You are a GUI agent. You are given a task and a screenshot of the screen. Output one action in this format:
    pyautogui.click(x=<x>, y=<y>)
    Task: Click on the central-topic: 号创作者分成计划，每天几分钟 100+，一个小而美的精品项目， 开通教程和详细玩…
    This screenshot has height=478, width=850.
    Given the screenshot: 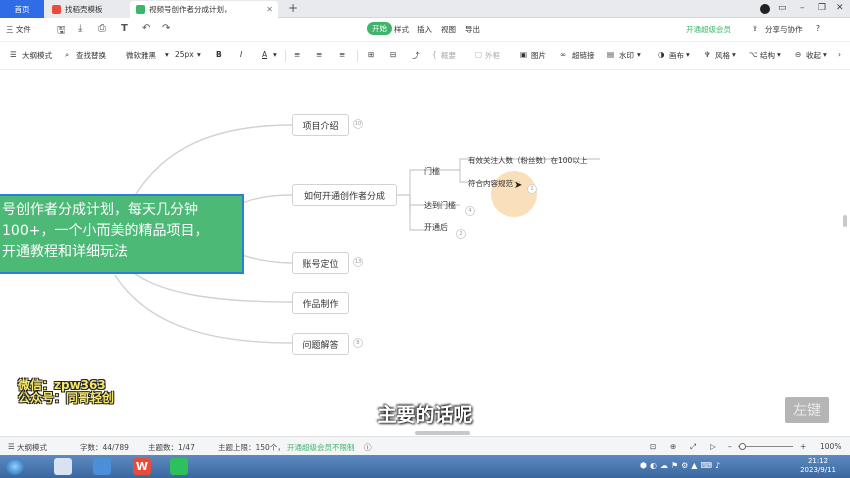 What is the action you would take?
    pyautogui.click(x=122, y=234)
    